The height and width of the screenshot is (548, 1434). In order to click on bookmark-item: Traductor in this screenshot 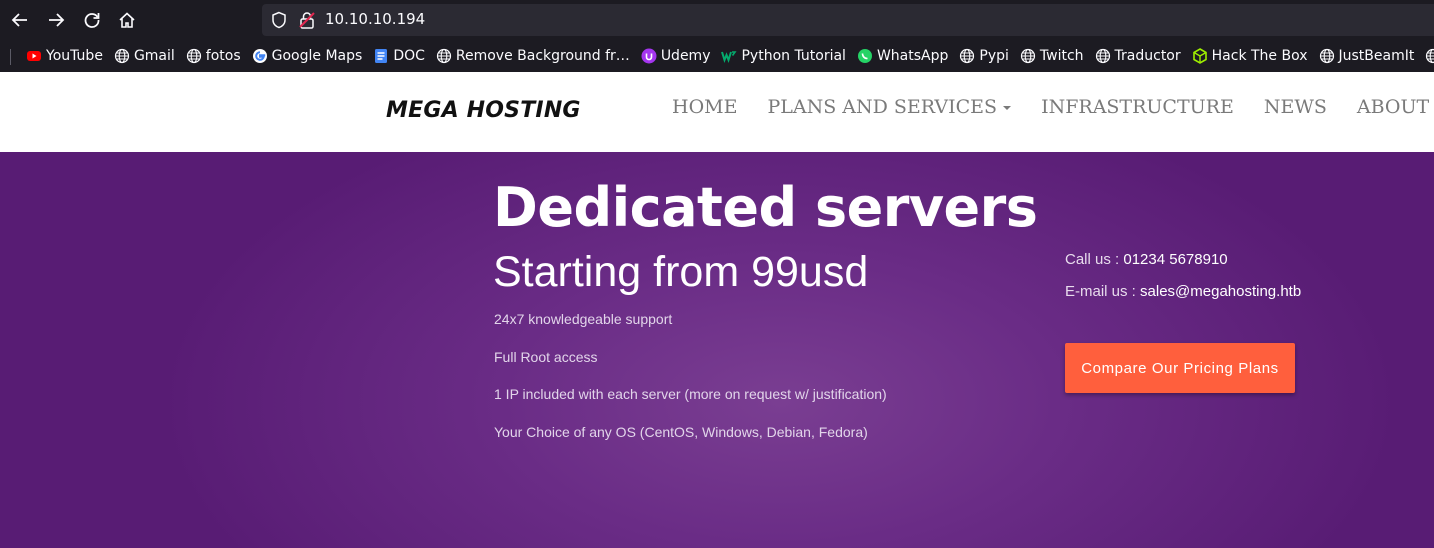, I will do `click(1138, 56)`.